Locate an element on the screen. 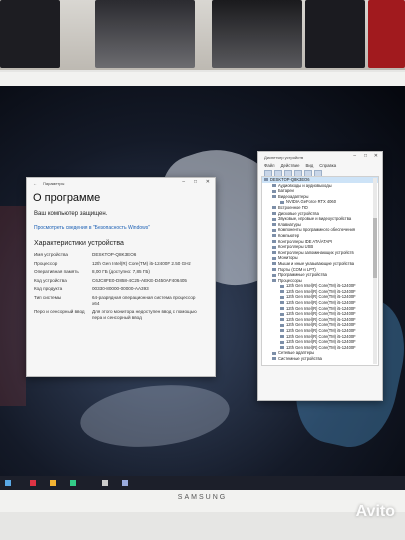 Image resolution: width=405 pixels, height=540 pixels. device-label: Встроенное ПО is located at coordinates (293, 207).